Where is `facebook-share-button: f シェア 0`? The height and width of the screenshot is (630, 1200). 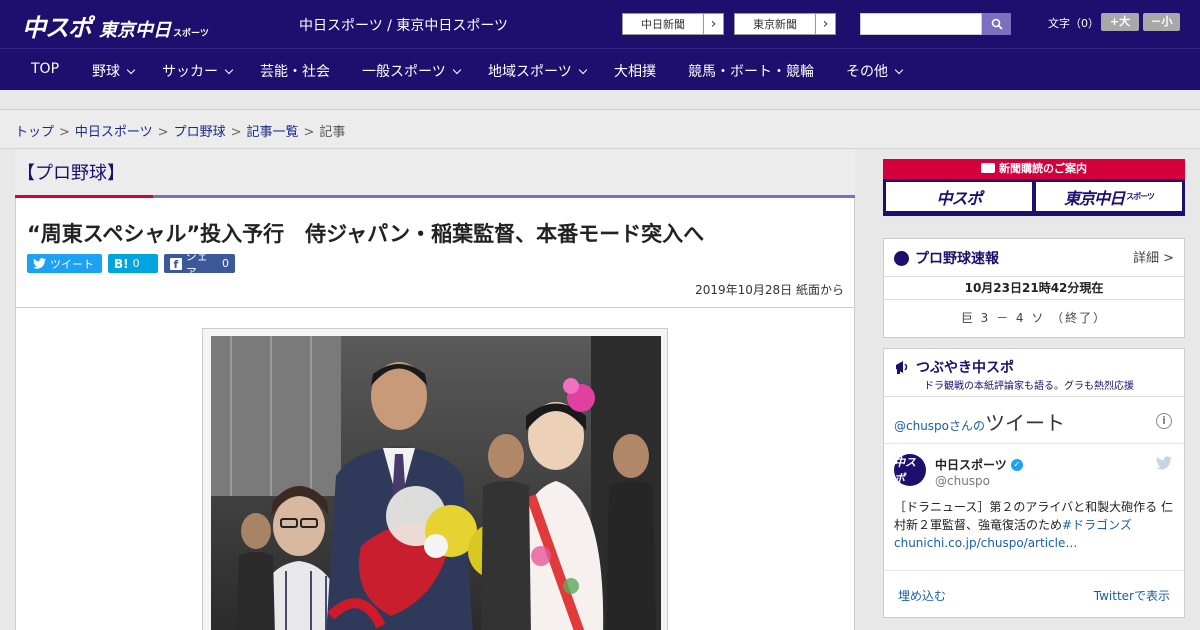
facebook-share-button: f シェア 0 is located at coordinates (199, 264).